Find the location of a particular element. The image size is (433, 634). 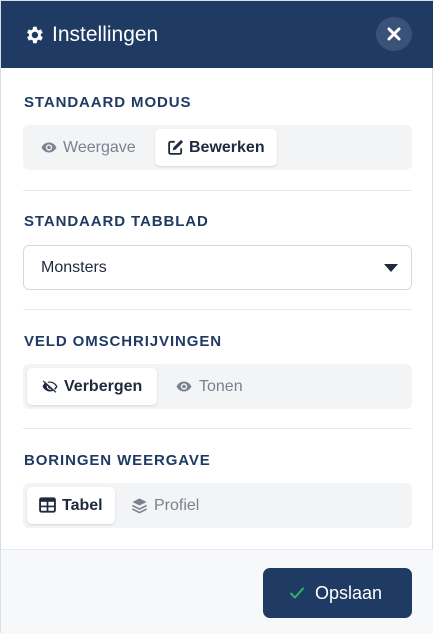

table-icon is located at coordinates (47, 505).